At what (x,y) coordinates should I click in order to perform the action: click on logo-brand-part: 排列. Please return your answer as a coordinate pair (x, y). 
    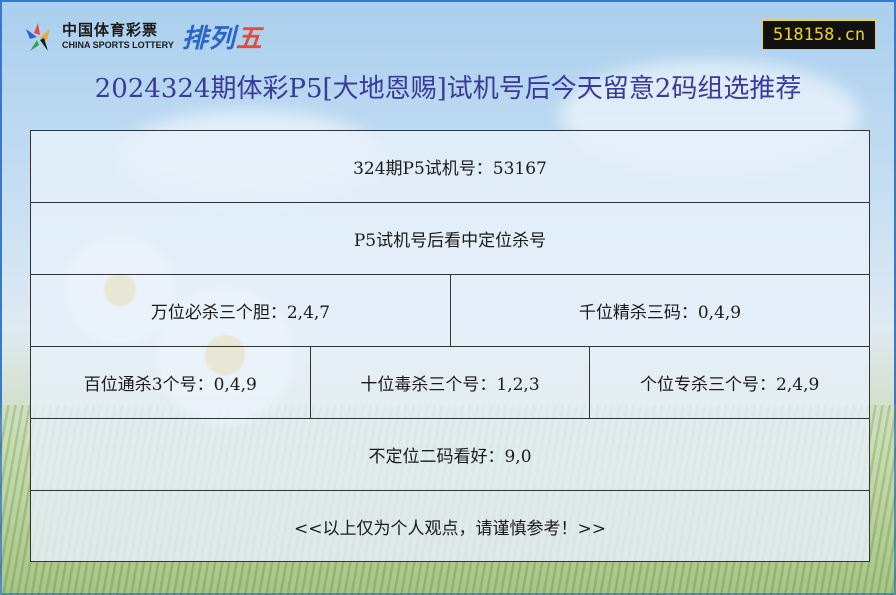
    Looking at the image, I should click on (208, 39).